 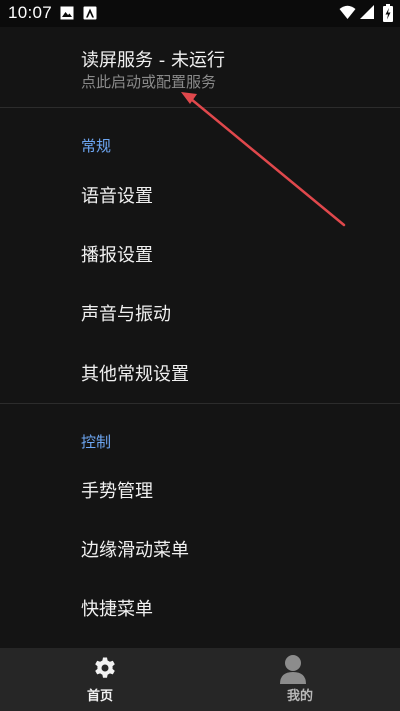 What do you see at coordinates (135, 374) in the screenshot?
I see `menu-item-label: 其他常规设置` at bounding box center [135, 374].